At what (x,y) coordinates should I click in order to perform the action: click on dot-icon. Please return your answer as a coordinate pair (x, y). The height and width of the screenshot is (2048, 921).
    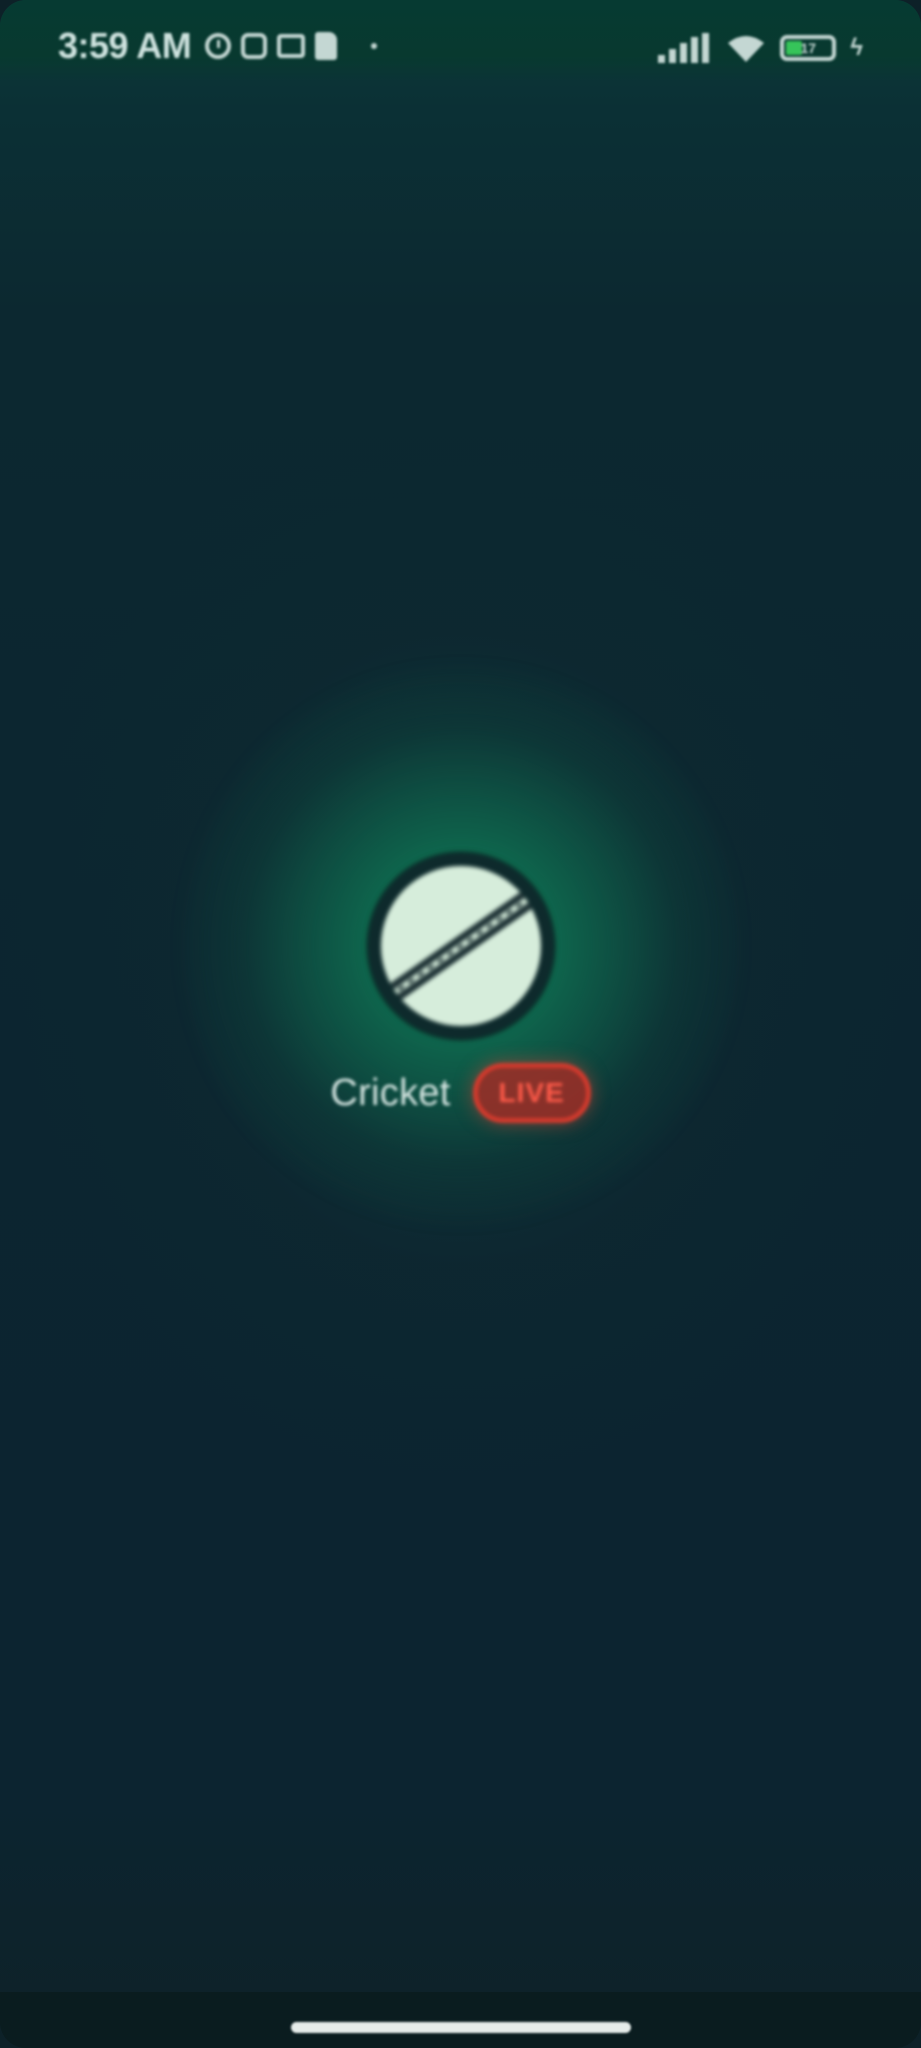
    Looking at the image, I should click on (374, 46).